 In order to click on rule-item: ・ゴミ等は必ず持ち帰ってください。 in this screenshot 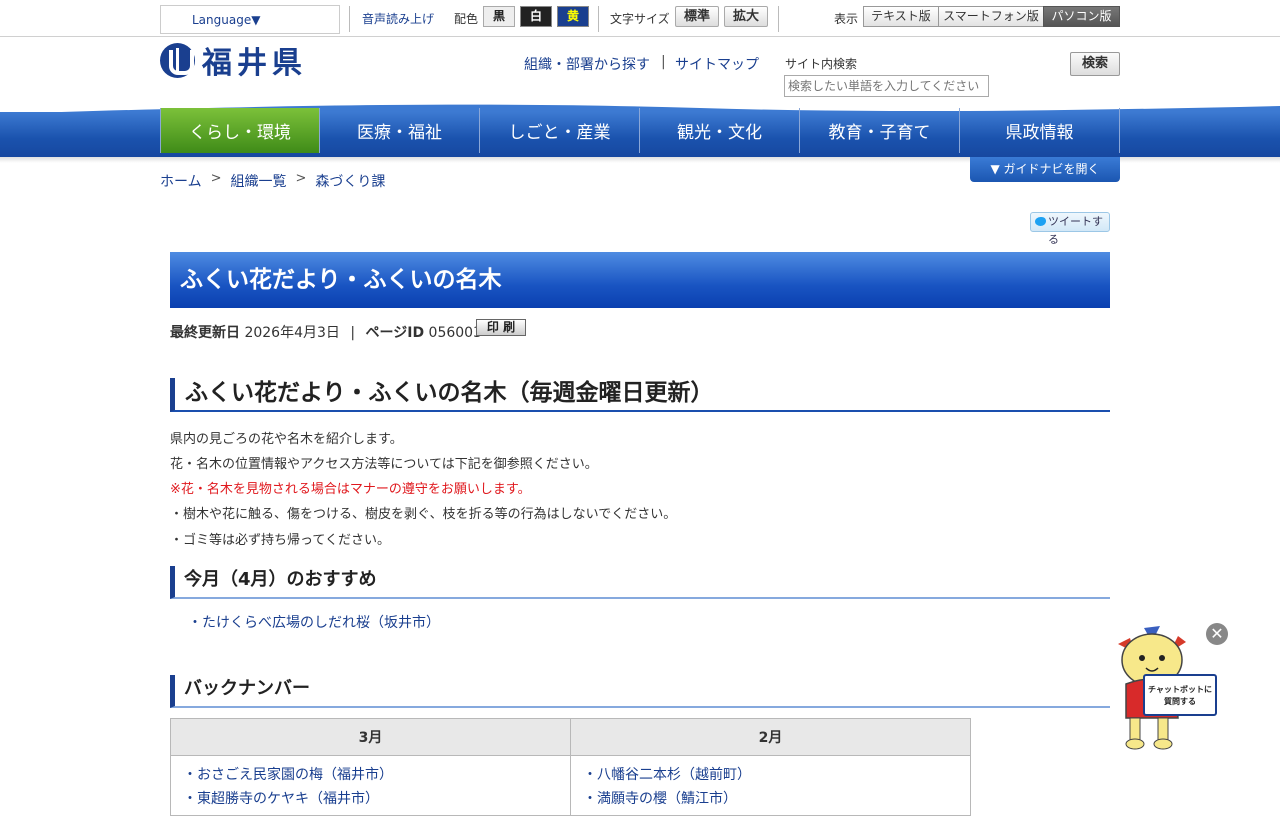, I will do `click(280, 540)`.